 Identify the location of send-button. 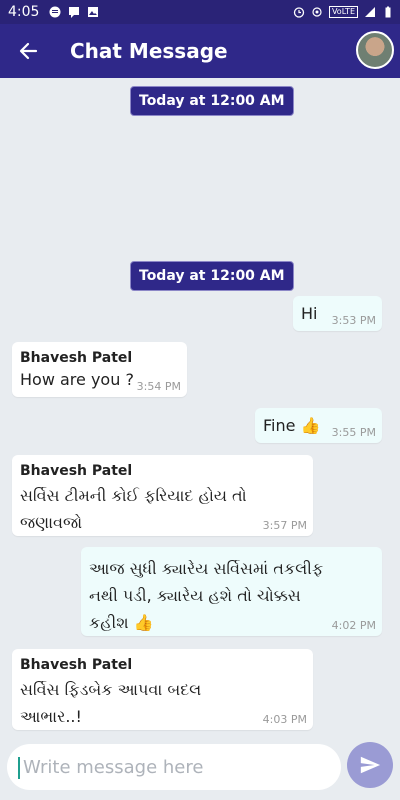
(370, 765).